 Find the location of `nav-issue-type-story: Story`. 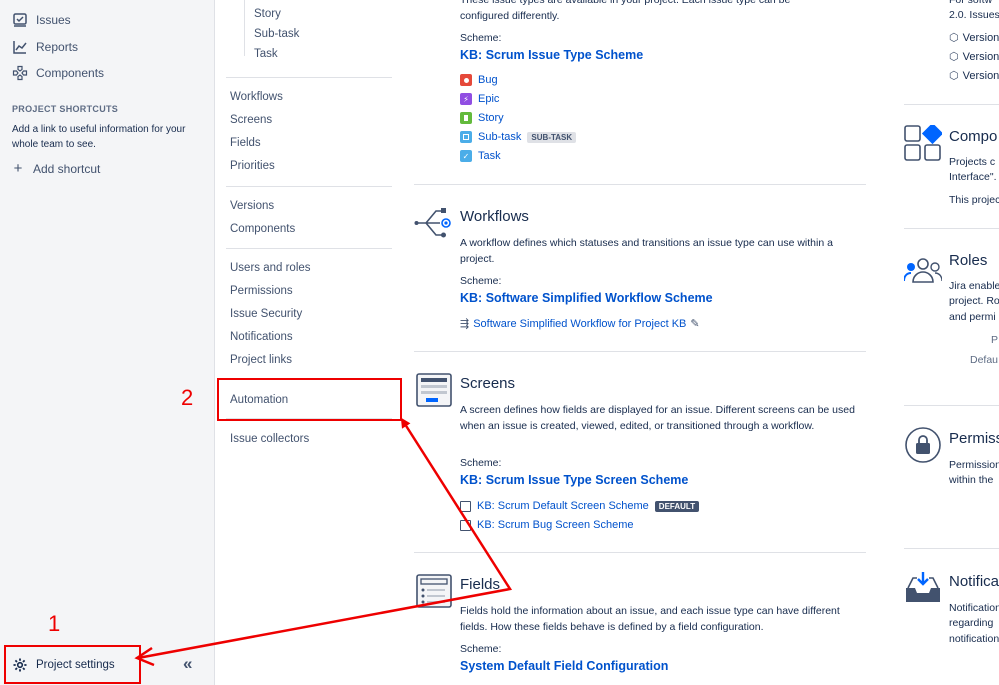

nav-issue-type-story: Story is located at coordinates (267, 14).